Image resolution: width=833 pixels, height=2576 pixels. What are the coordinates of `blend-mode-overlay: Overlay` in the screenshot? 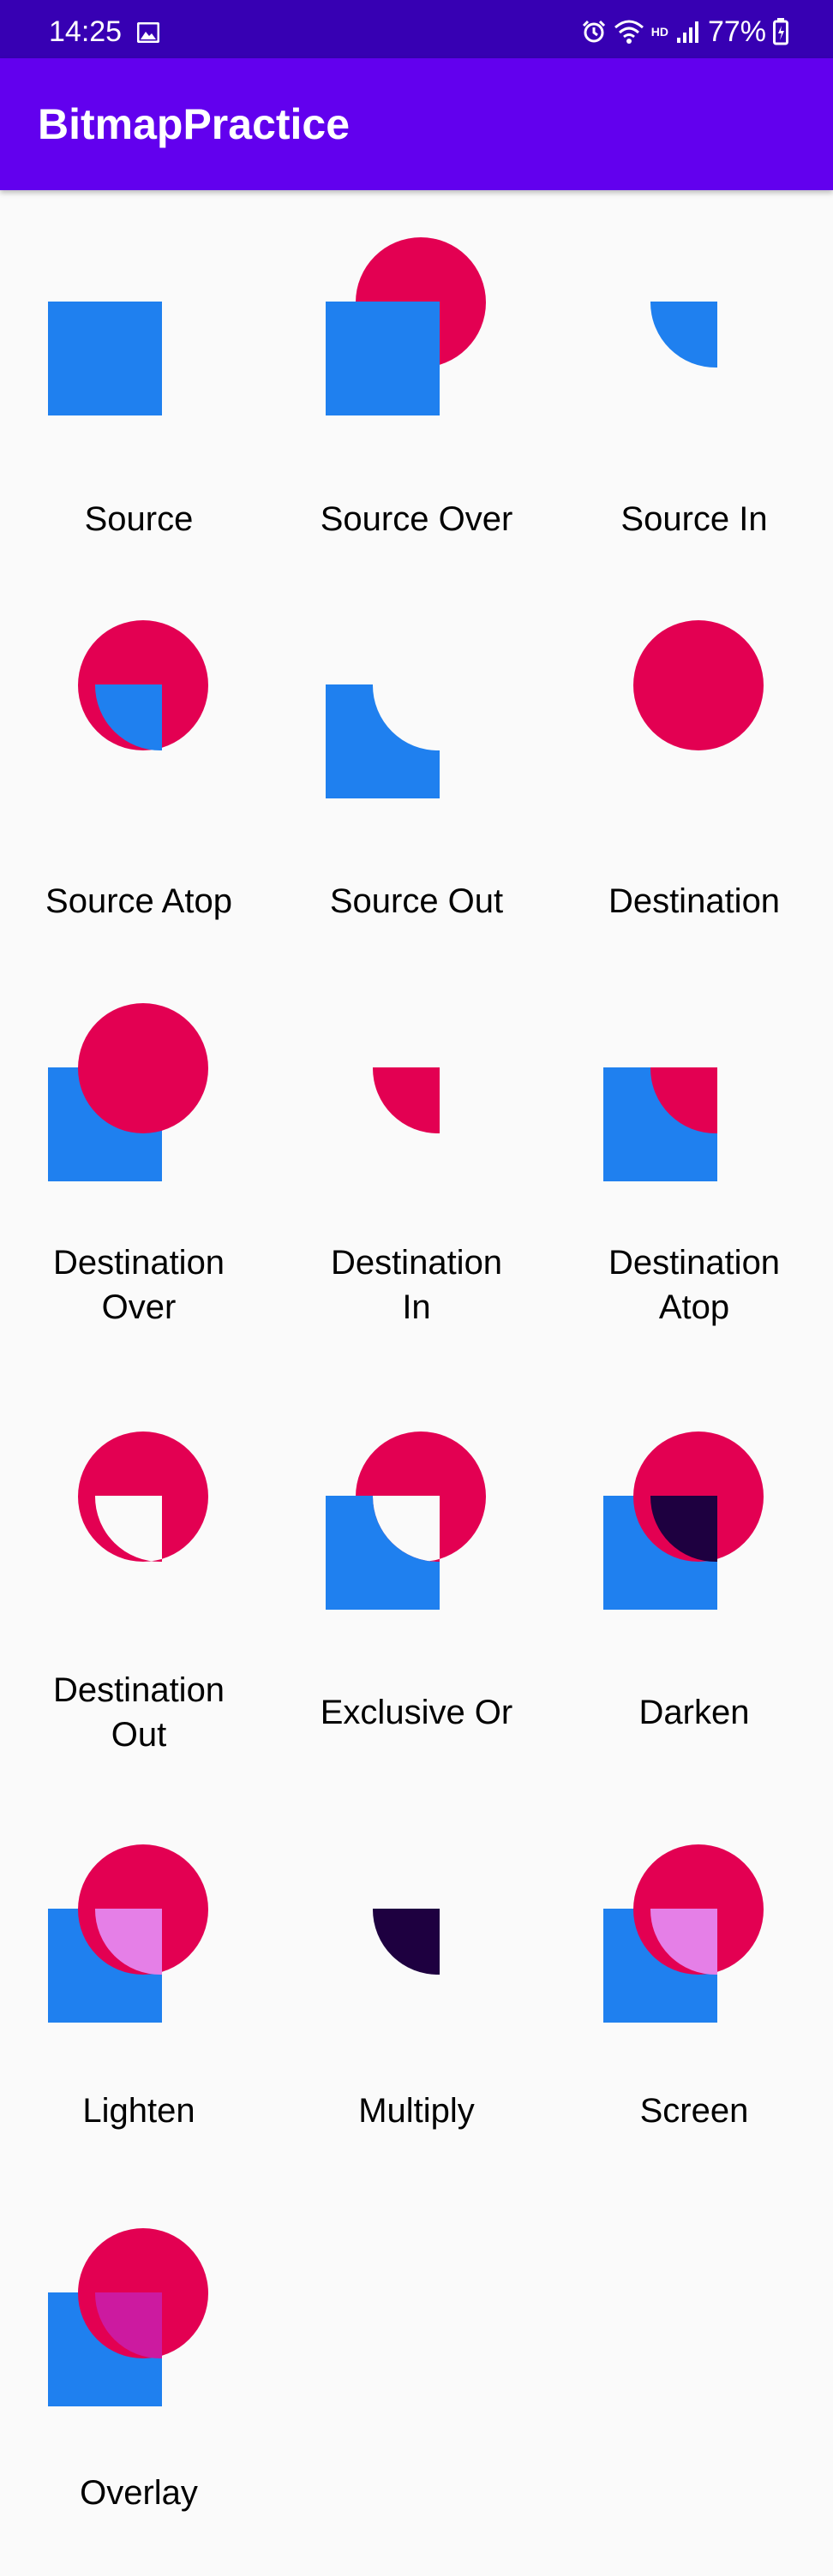 It's located at (139, 2370).